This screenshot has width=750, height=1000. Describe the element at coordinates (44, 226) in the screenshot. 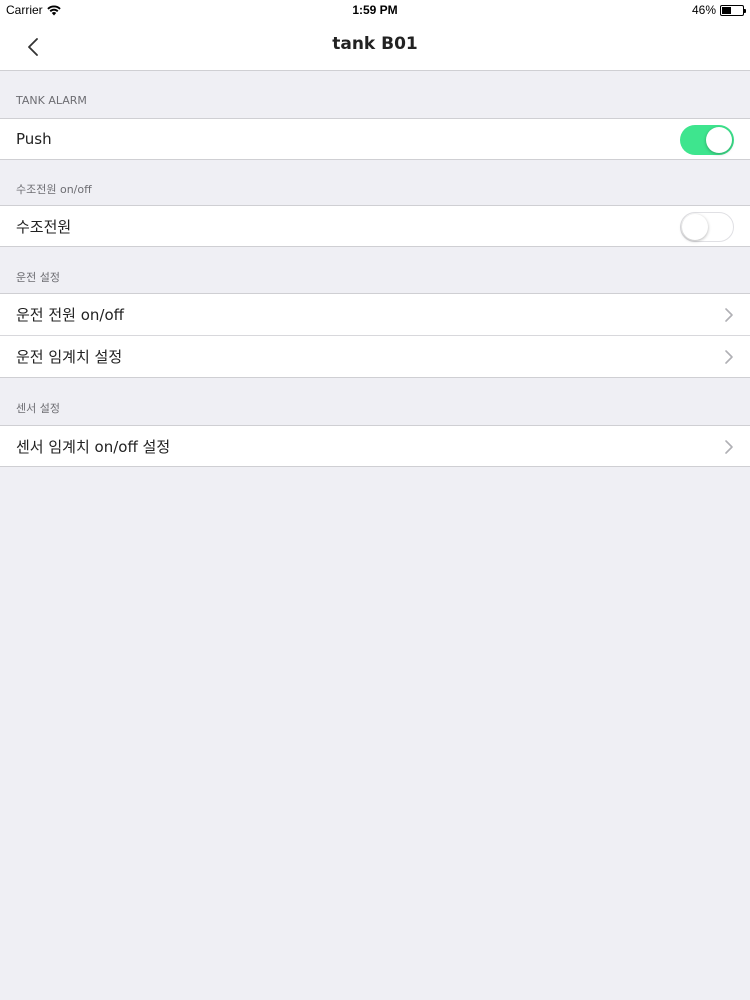

I see `tank-power-label: 수조전원` at that location.